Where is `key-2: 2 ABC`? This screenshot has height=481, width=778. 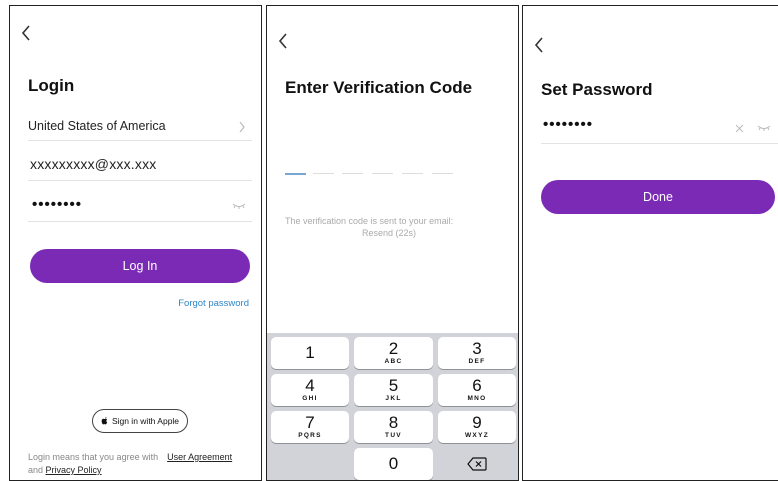
key-2: 2 ABC is located at coordinates (393, 353).